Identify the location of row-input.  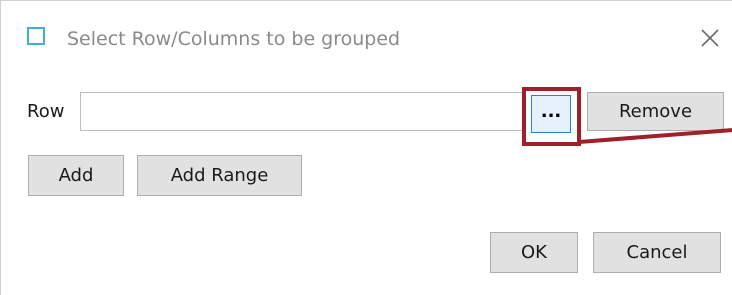
(302, 111).